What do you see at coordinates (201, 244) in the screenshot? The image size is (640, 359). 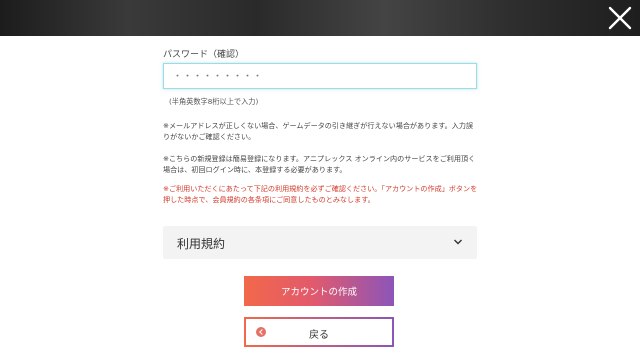 I see `terms-label: 利用規約` at bounding box center [201, 244].